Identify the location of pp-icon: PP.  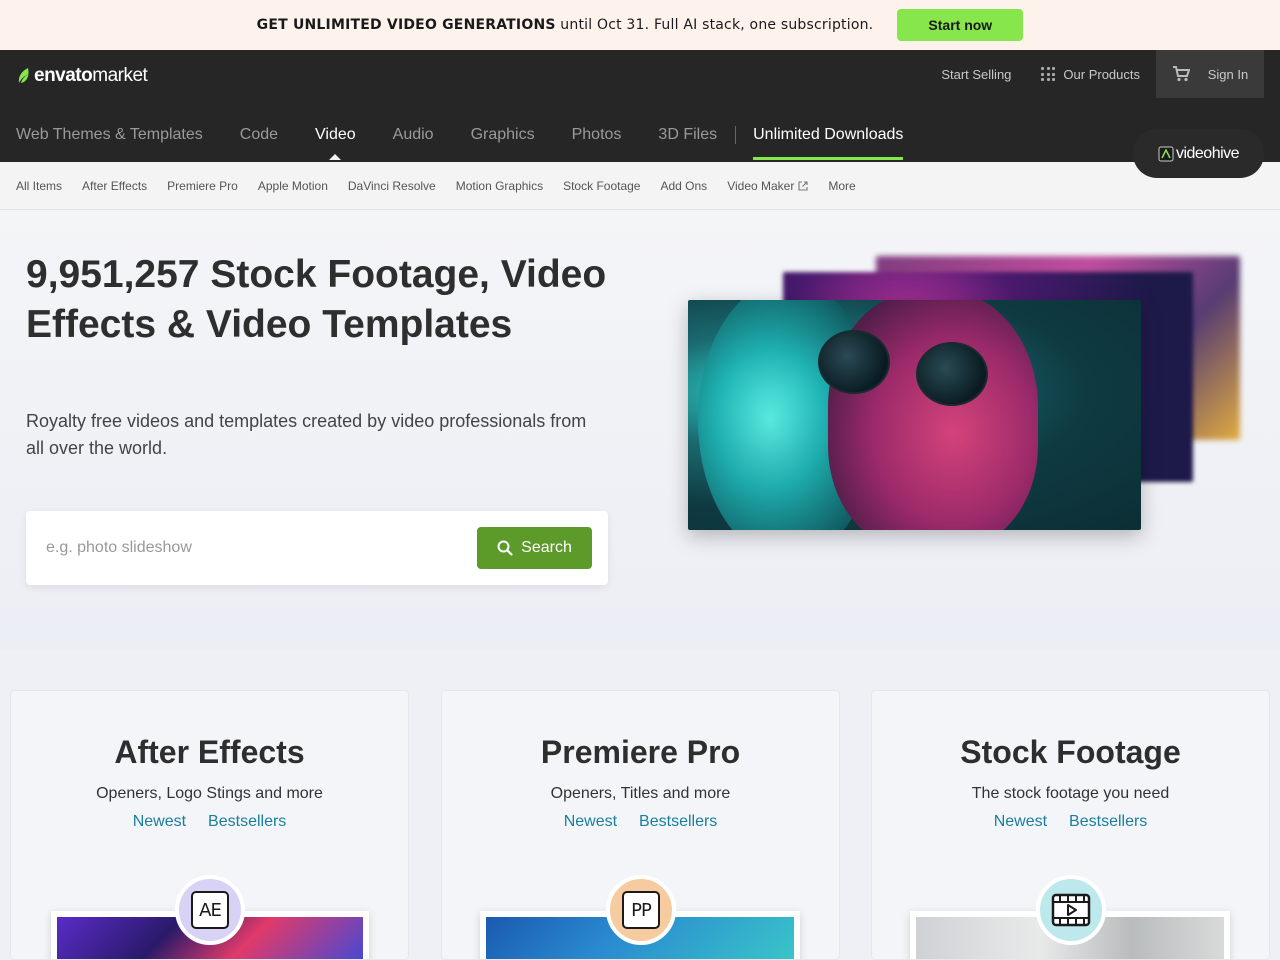
(641, 910).